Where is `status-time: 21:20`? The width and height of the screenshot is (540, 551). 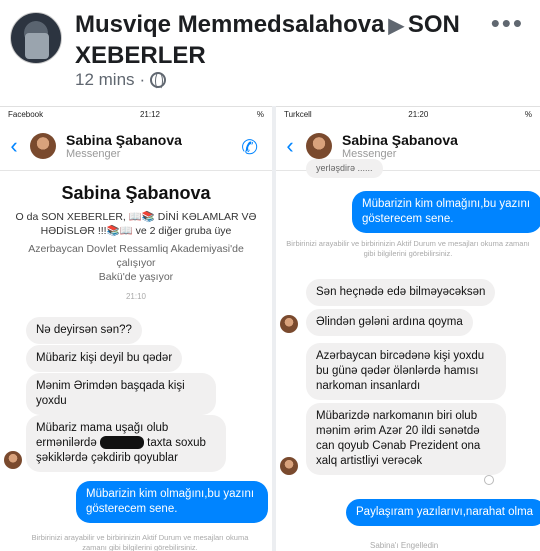 status-time: 21:20 is located at coordinates (418, 114).